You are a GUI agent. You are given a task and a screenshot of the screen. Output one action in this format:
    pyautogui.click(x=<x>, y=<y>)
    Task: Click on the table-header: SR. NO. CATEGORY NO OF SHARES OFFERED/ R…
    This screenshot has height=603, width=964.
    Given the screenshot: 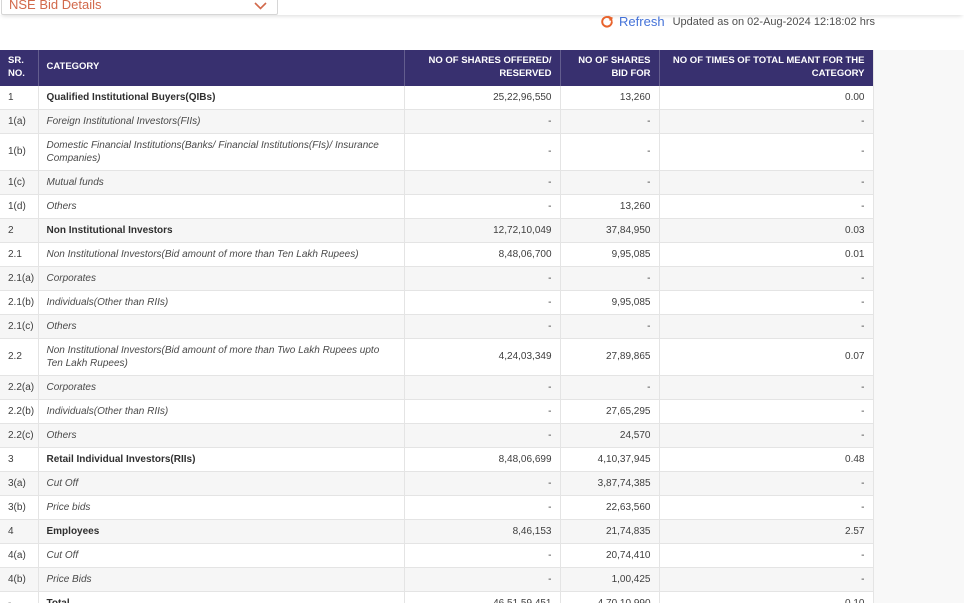 What is the action you would take?
    pyautogui.click(x=436, y=68)
    